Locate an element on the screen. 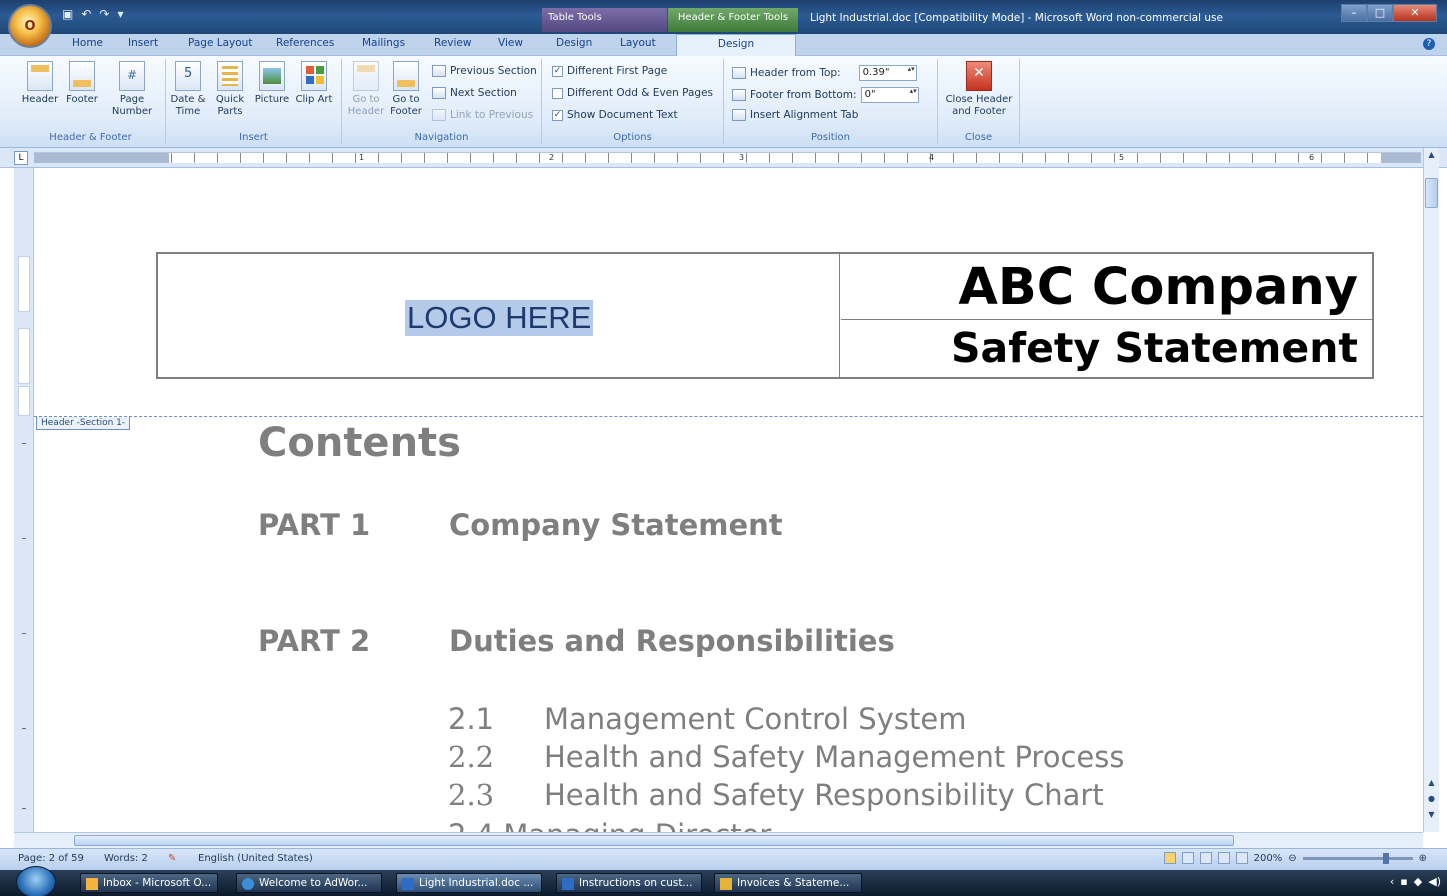 This screenshot has height=896, width=1447. browse-object-icon: ● is located at coordinates (1431, 801).